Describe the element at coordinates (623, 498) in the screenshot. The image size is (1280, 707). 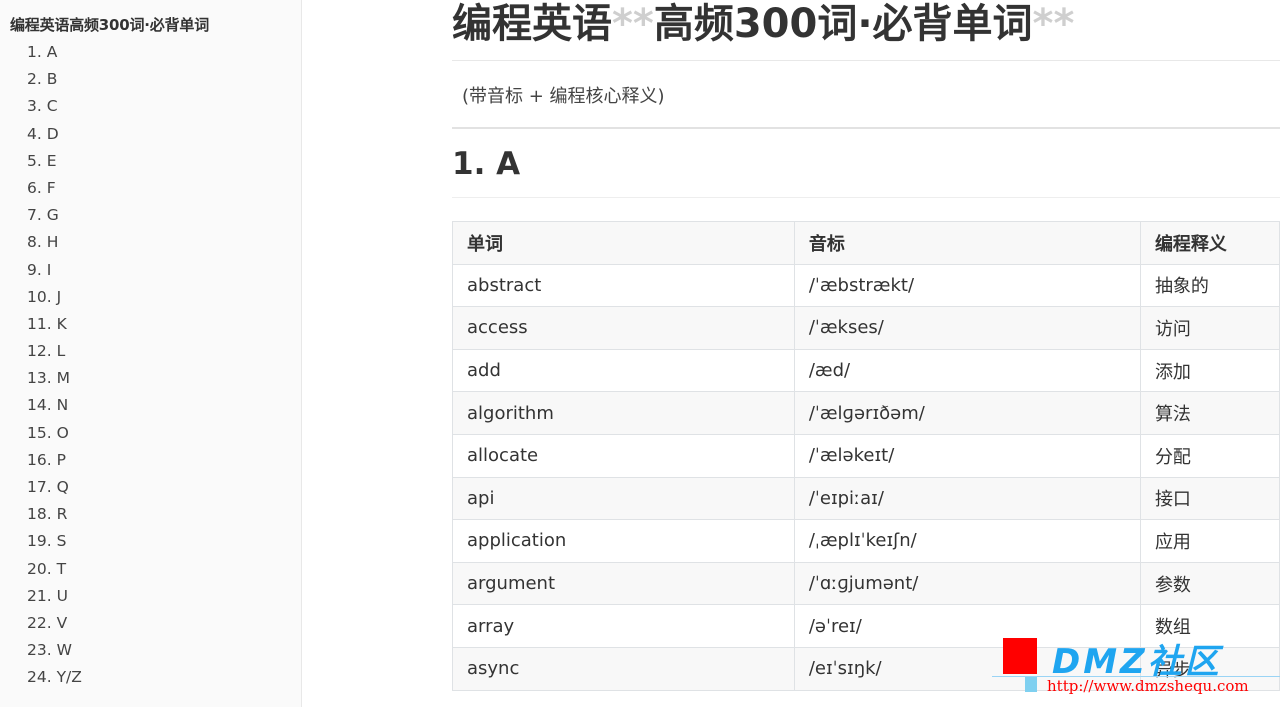
I see `cell-word: api` at that location.